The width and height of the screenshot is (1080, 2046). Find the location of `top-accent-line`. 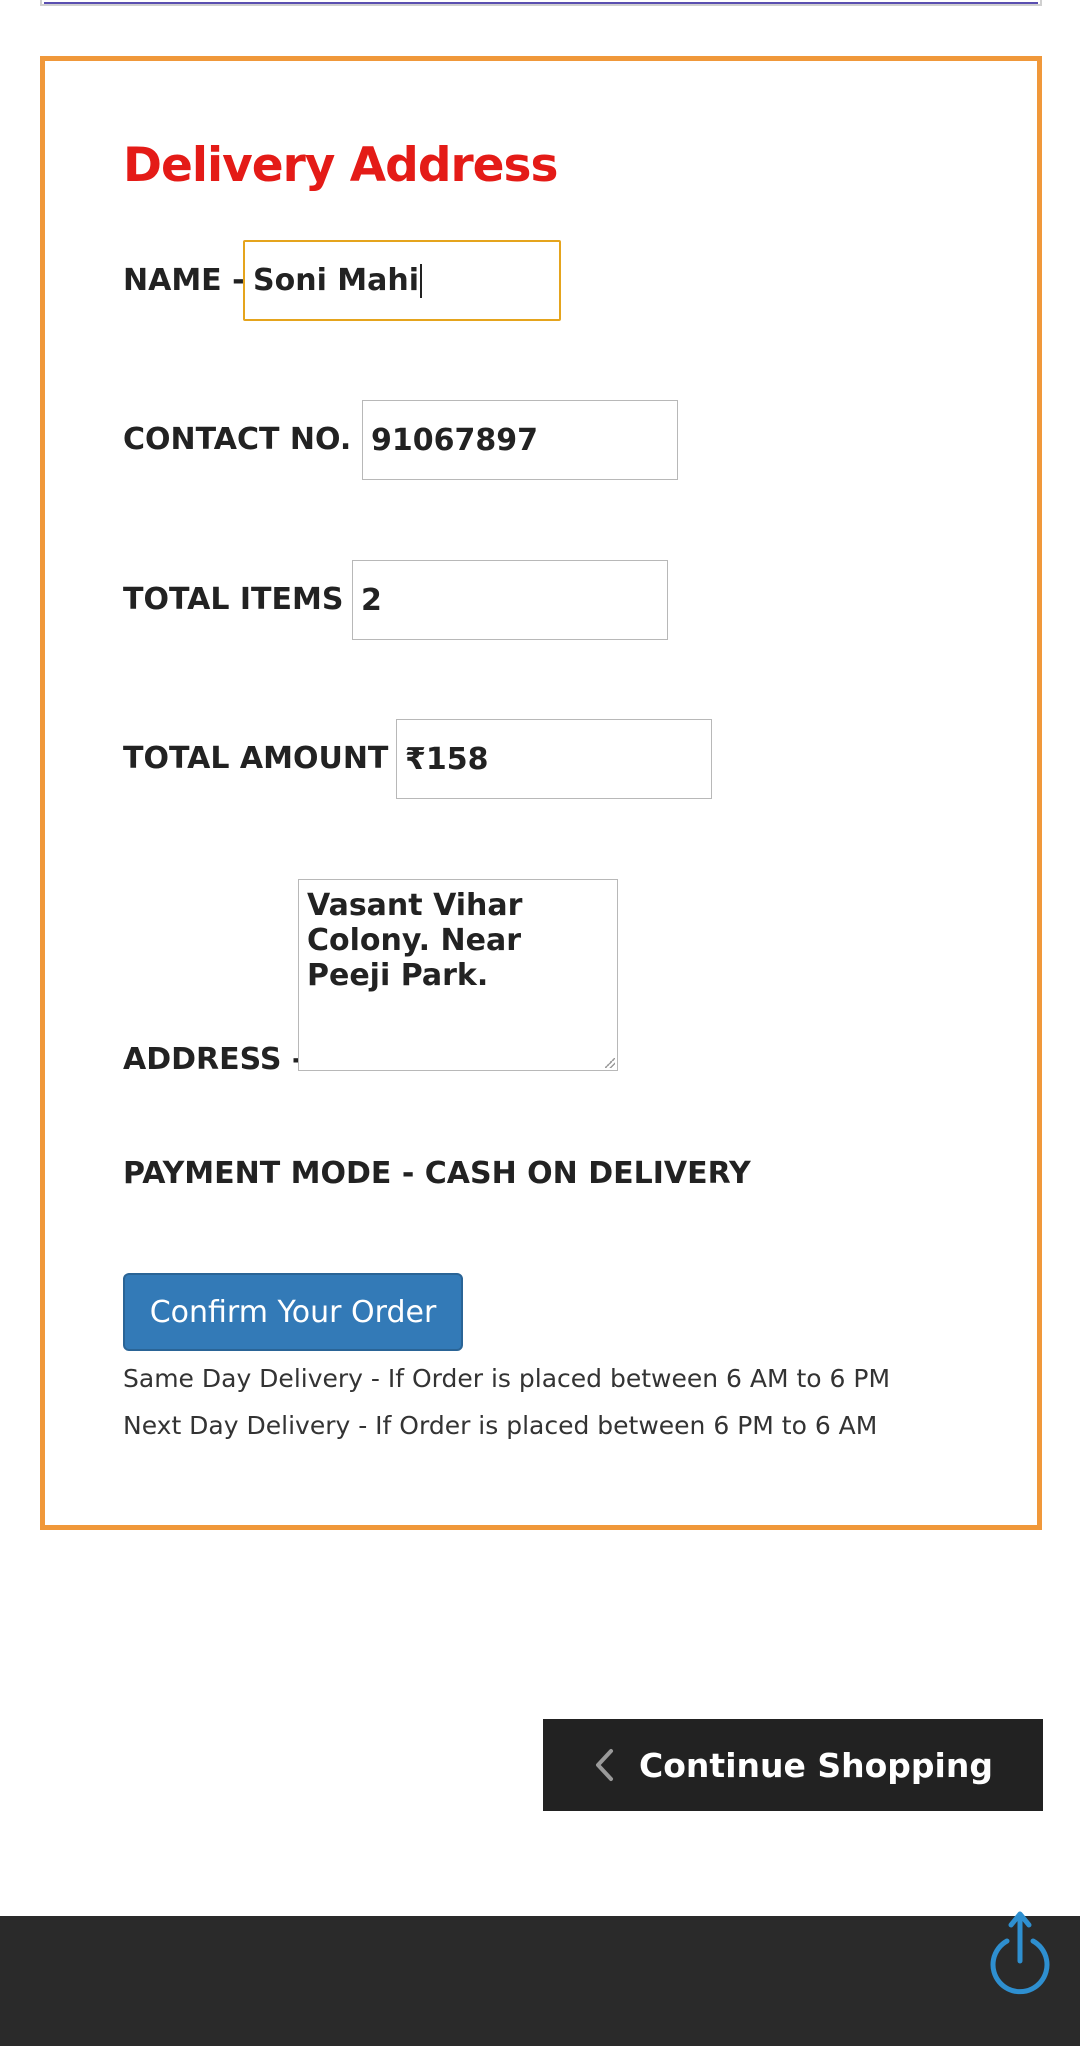

top-accent-line is located at coordinates (541, 3).